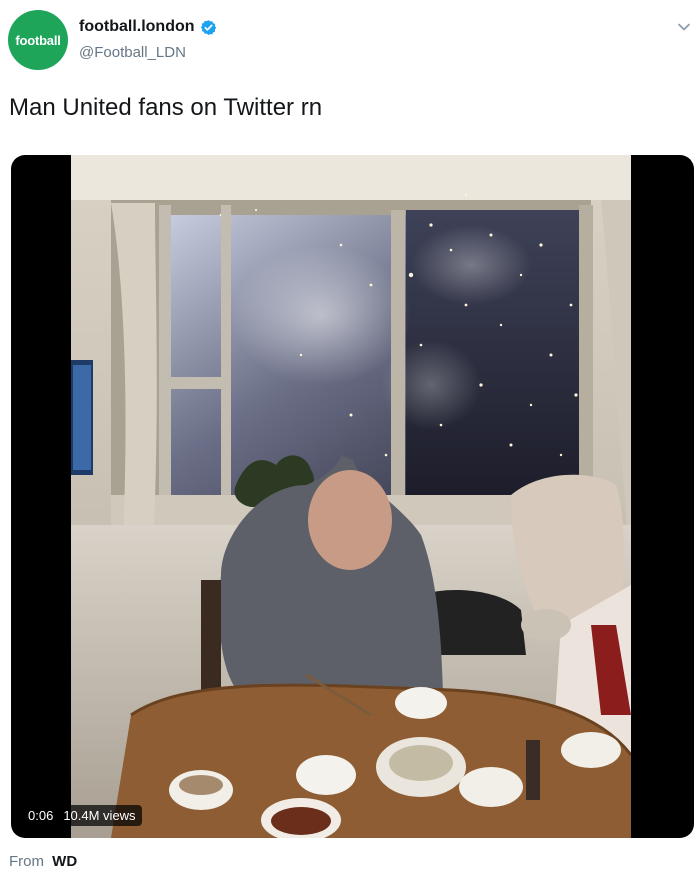  What do you see at coordinates (208, 27) in the screenshot?
I see `verified-badge-icon` at bounding box center [208, 27].